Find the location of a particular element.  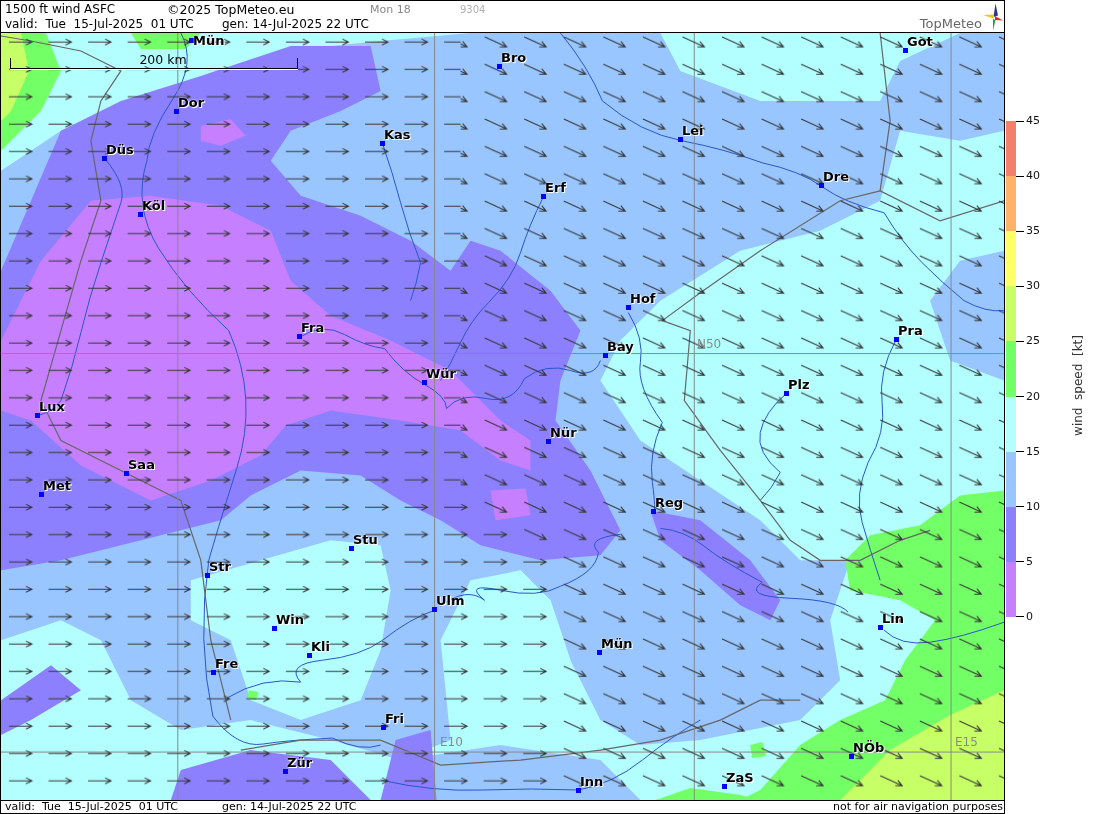

grid-line-label: E15 is located at coordinates (966, 742).